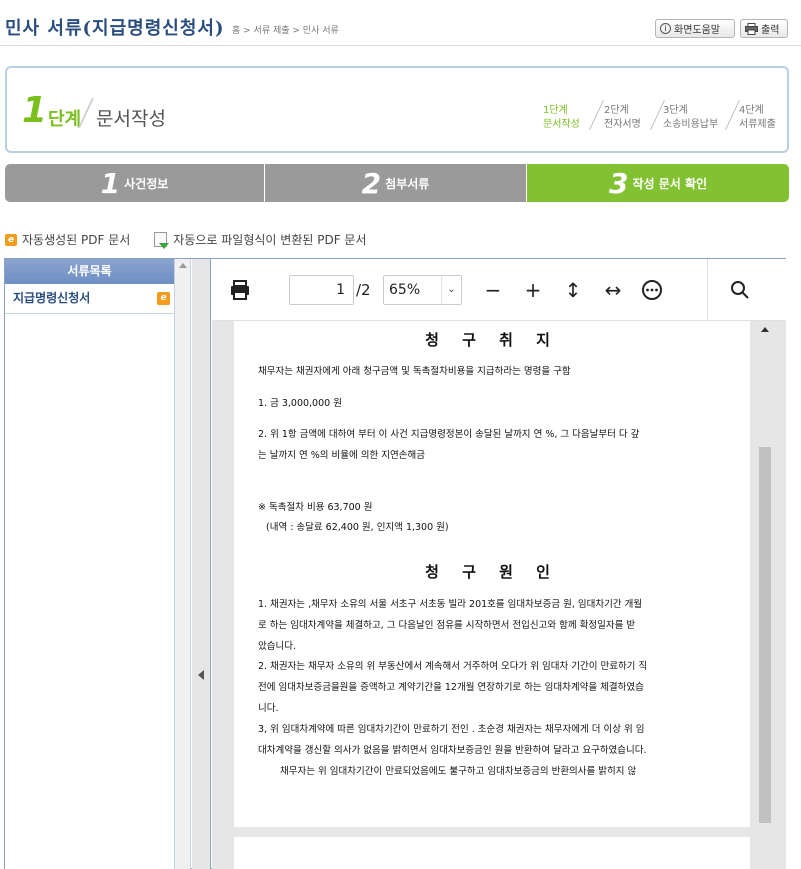  I want to click on help-button-label: 화면도움말, so click(697, 30).